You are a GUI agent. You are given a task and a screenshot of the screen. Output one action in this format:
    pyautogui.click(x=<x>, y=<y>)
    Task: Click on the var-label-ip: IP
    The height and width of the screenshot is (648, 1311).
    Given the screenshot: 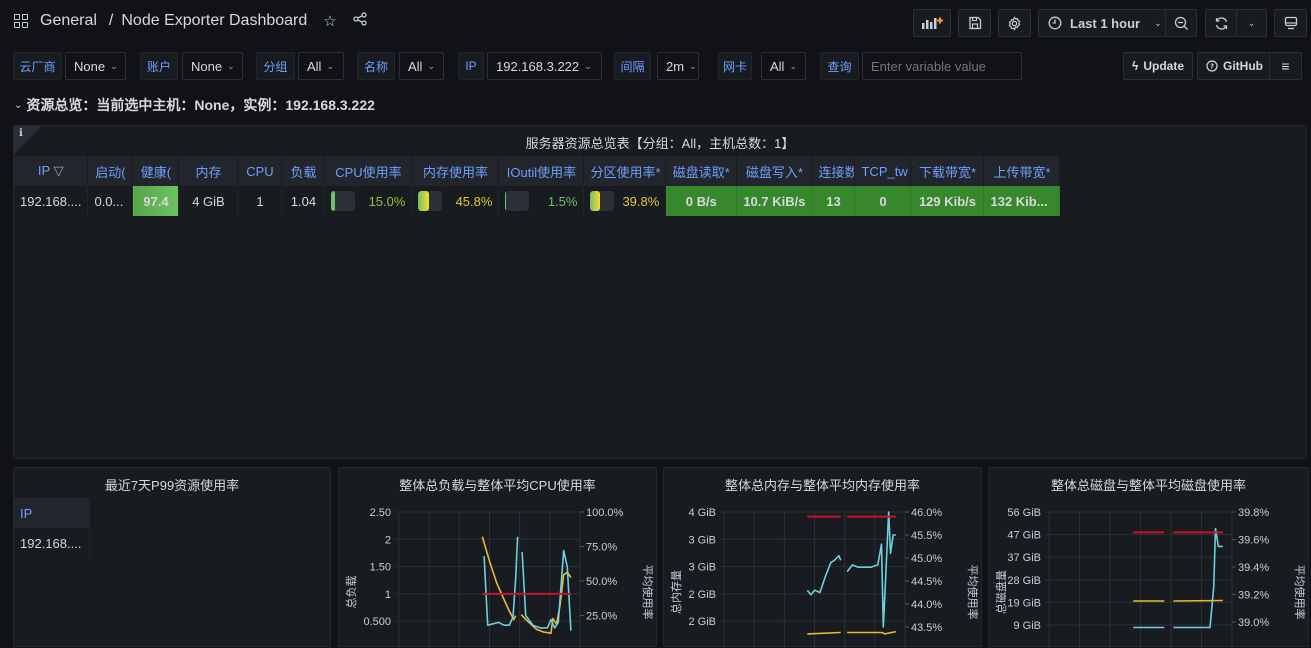 What is the action you would take?
    pyautogui.click(x=471, y=66)
    